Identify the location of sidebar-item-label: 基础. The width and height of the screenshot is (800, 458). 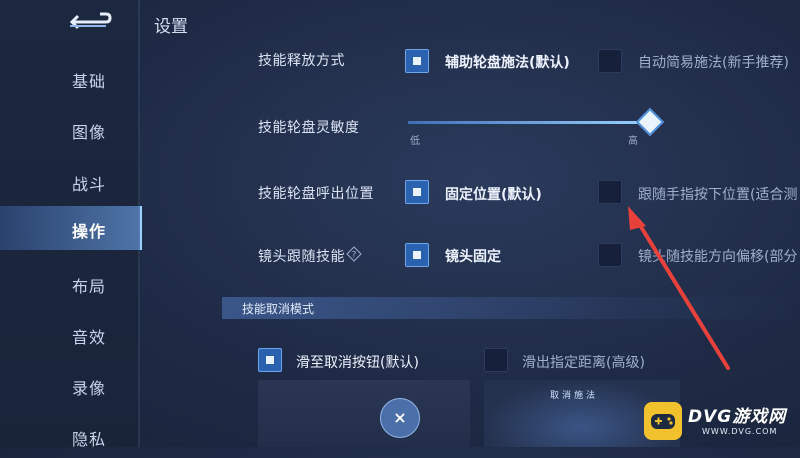
(89, 81).